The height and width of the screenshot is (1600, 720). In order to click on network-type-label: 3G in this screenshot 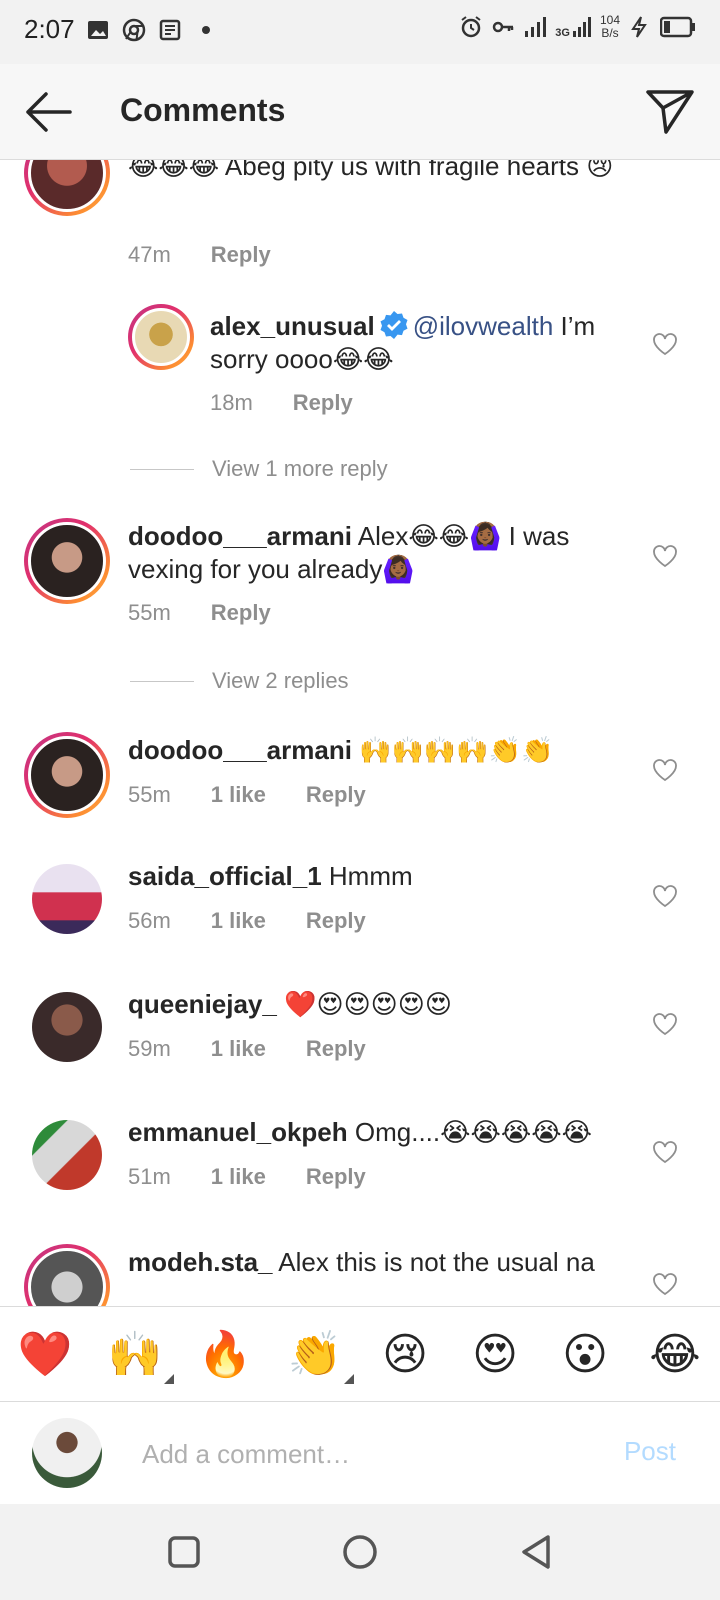, I will do `click(562, 33)`.